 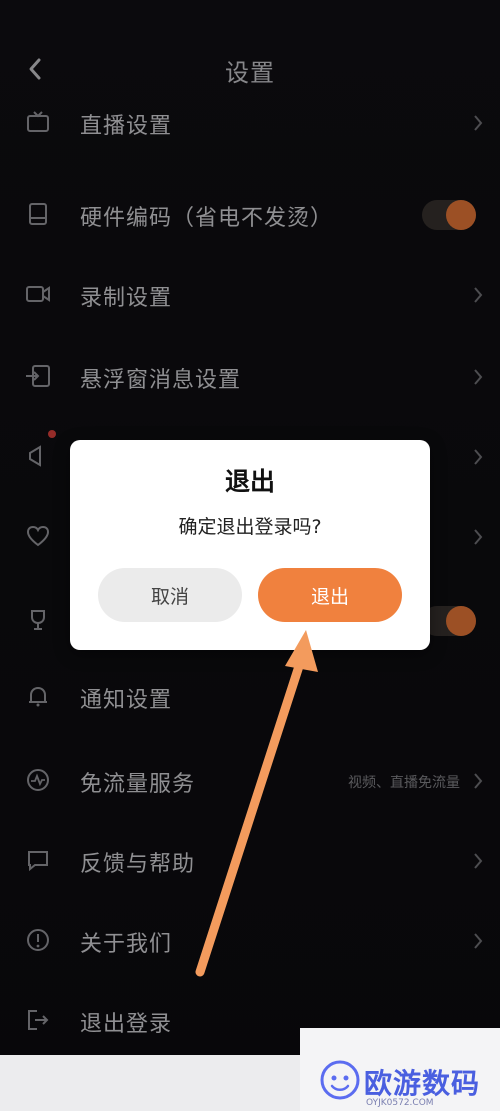 I want to click on confirm-logout-button: 退出, so click(x=330, y=595).